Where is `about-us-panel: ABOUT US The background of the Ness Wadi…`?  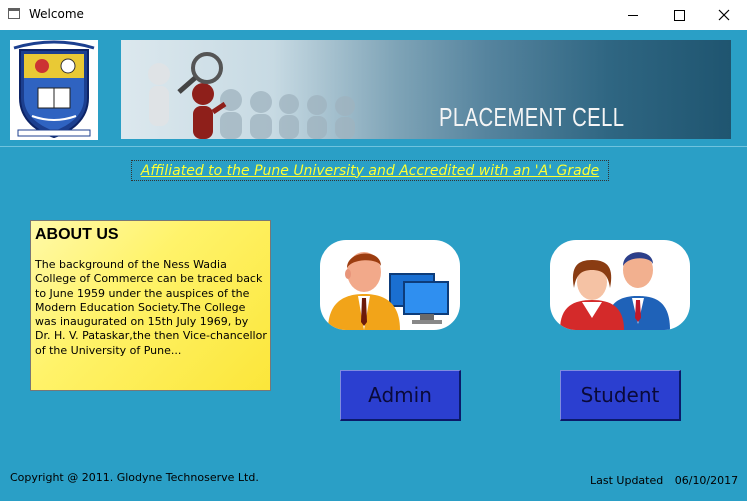 about-us-panel: ABOUT US The background of the Ness Wadi… is located at coordinates (150, 305).